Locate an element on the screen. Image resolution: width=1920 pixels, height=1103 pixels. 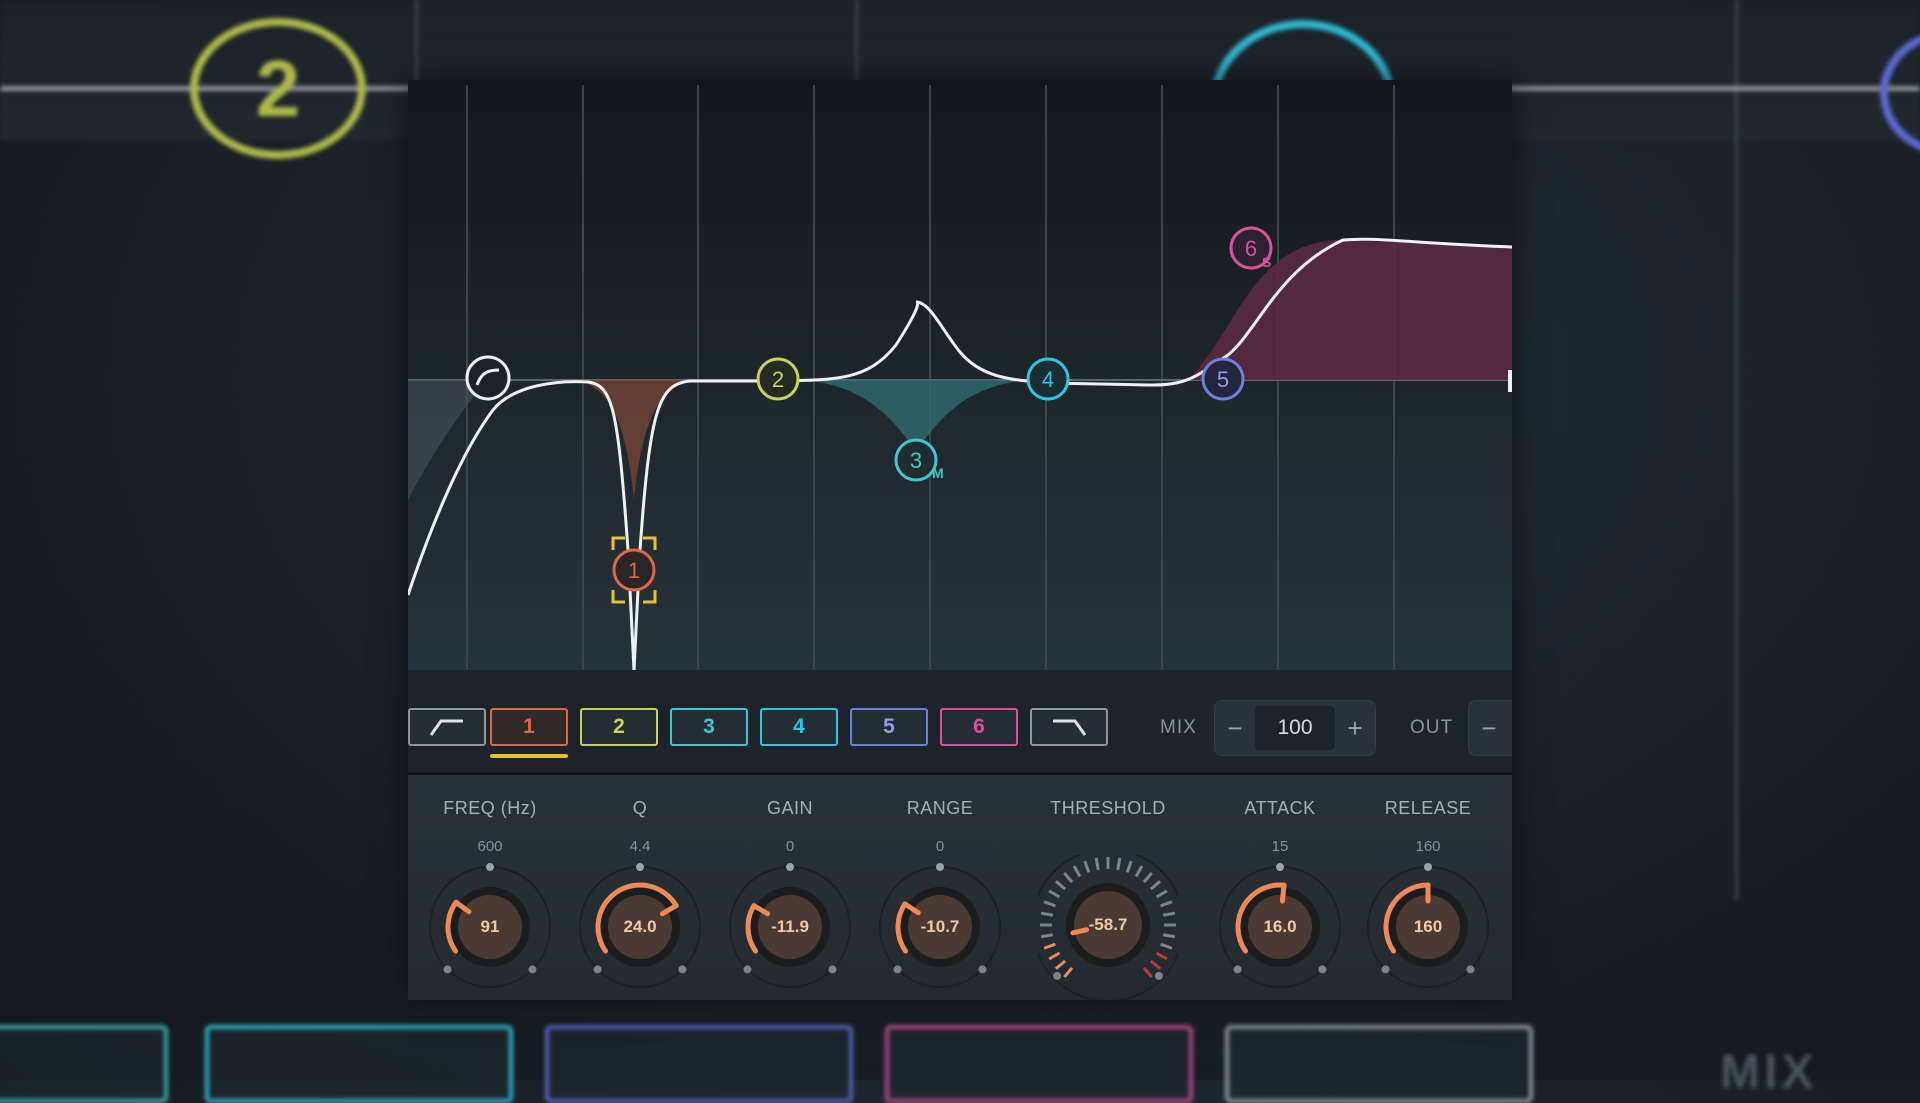
attack-knob-group: ATTACK 15 16.0 is located at coordinates (1280, 887).